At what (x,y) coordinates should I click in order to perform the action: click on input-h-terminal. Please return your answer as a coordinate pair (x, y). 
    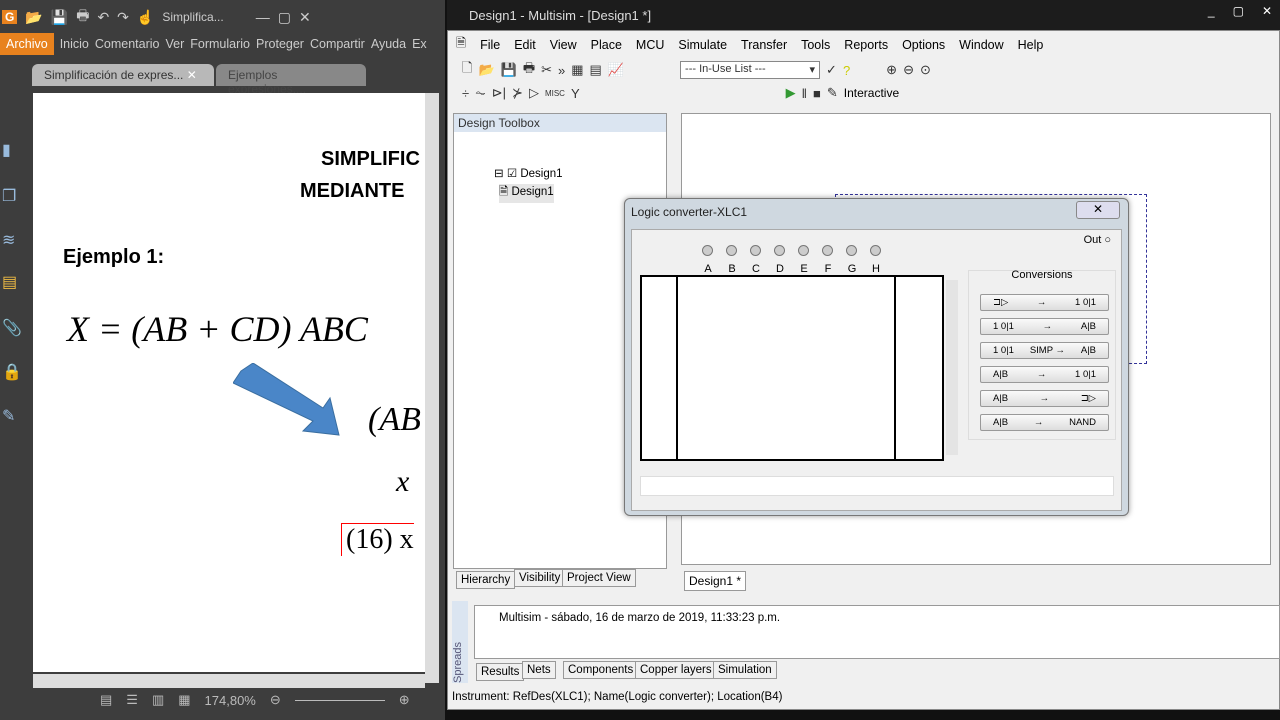
    Looking at the image, I should click on (875, 250).